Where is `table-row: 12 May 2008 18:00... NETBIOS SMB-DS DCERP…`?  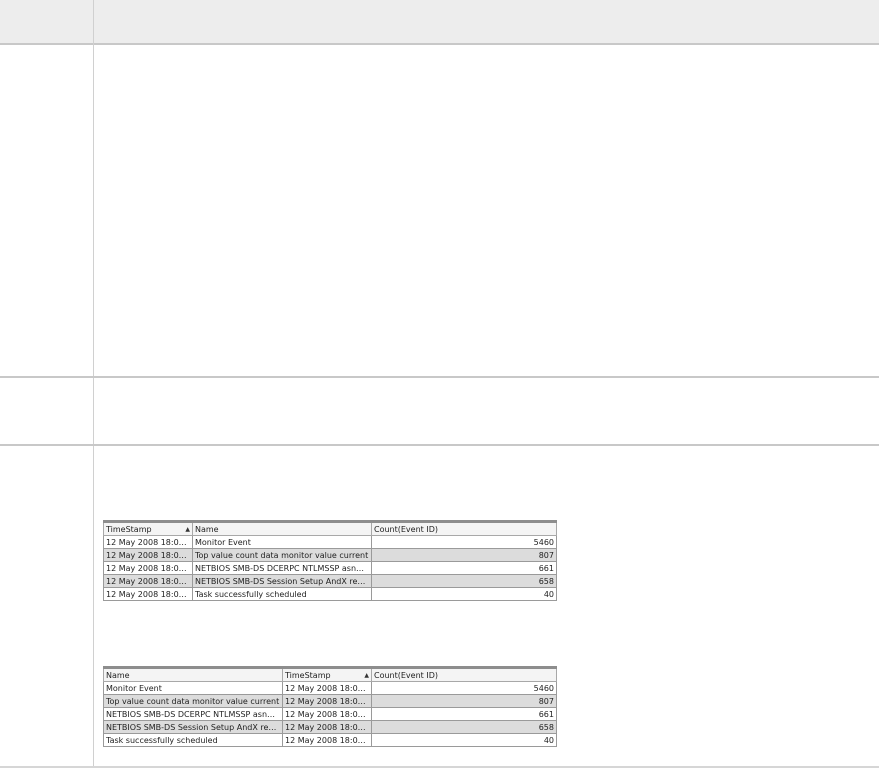 table-row: 12 May 2008 18:00... NETBIOS SMB-DS DCERP… is located at coordinates (330, 568).